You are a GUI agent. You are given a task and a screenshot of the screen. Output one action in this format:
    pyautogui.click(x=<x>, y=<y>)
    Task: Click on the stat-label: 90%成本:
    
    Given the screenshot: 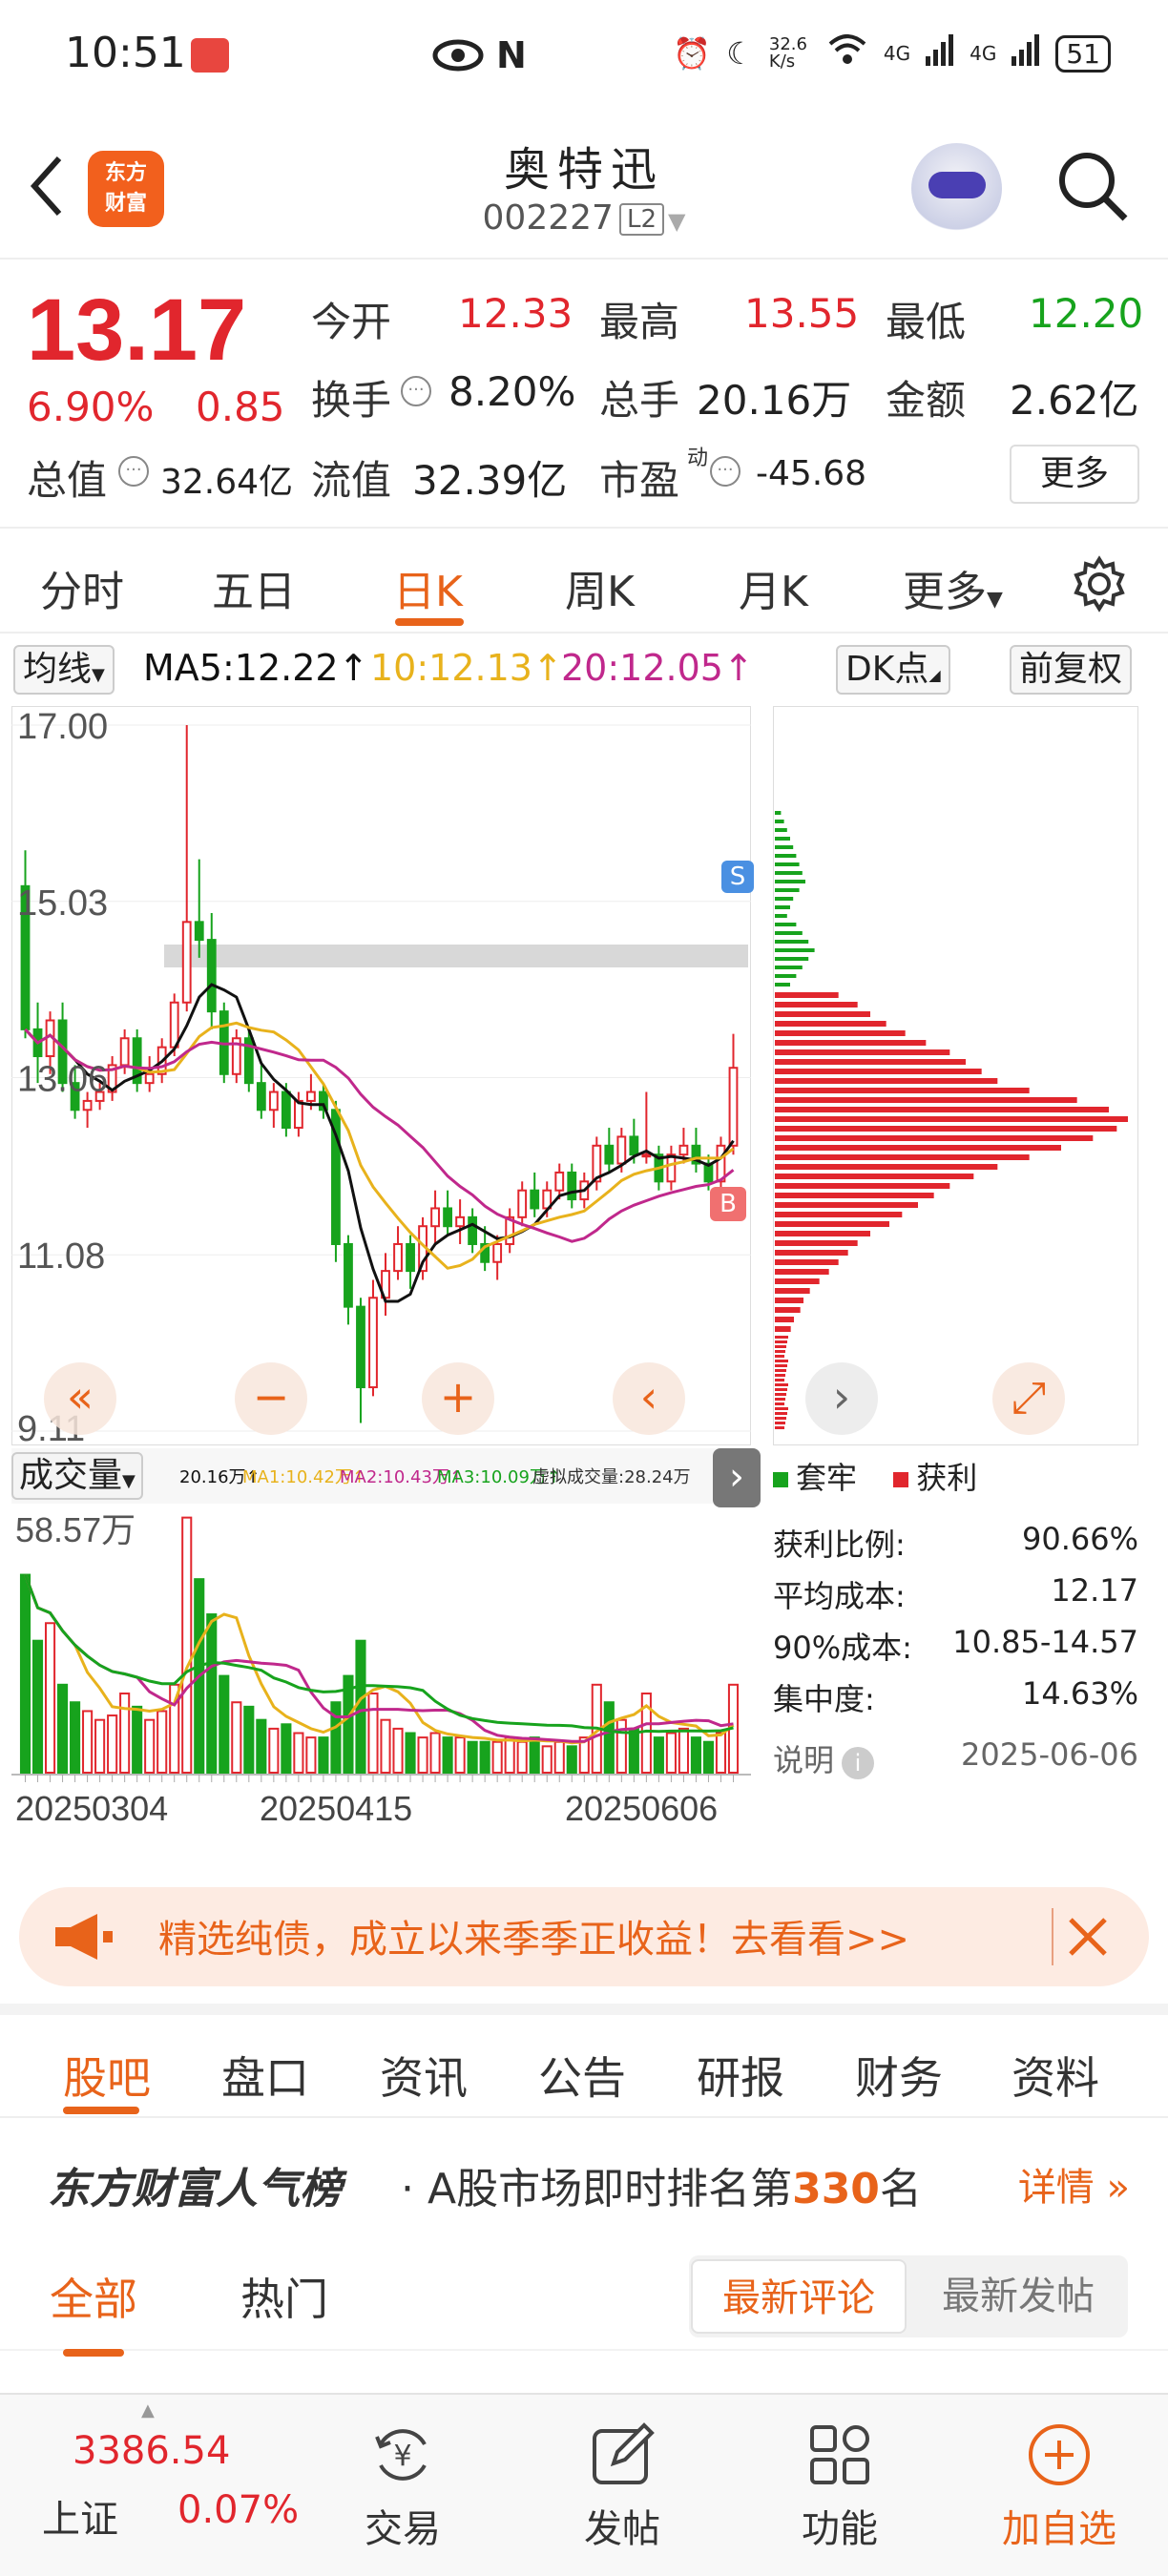 What is the action you would take?
    pyautogui.click(x=842, y=1648)
    